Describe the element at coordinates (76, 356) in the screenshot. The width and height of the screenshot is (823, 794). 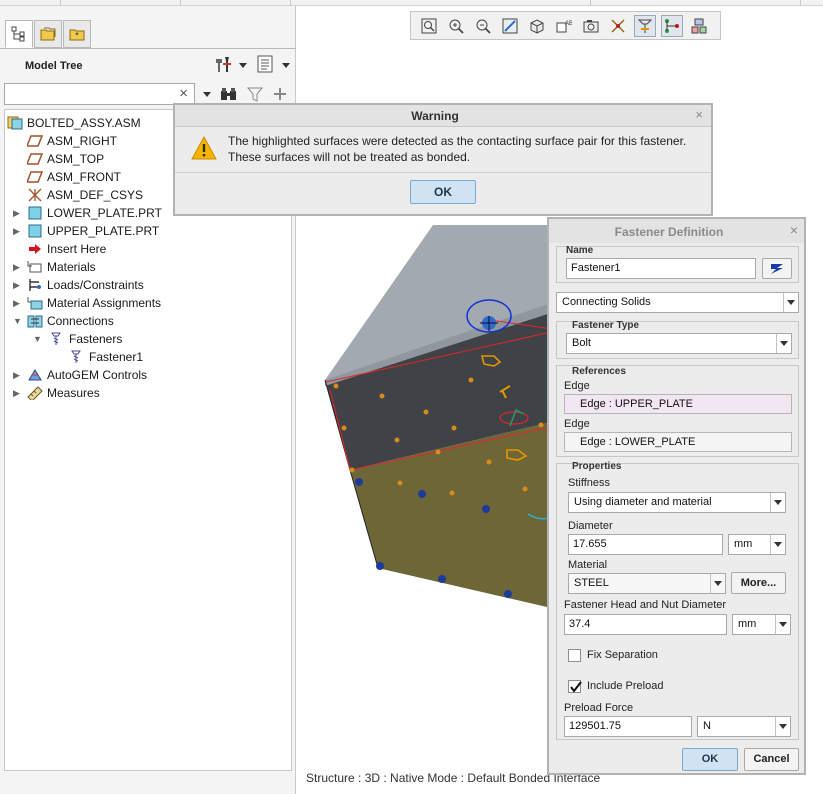
I see `fastener-icon` at that location.